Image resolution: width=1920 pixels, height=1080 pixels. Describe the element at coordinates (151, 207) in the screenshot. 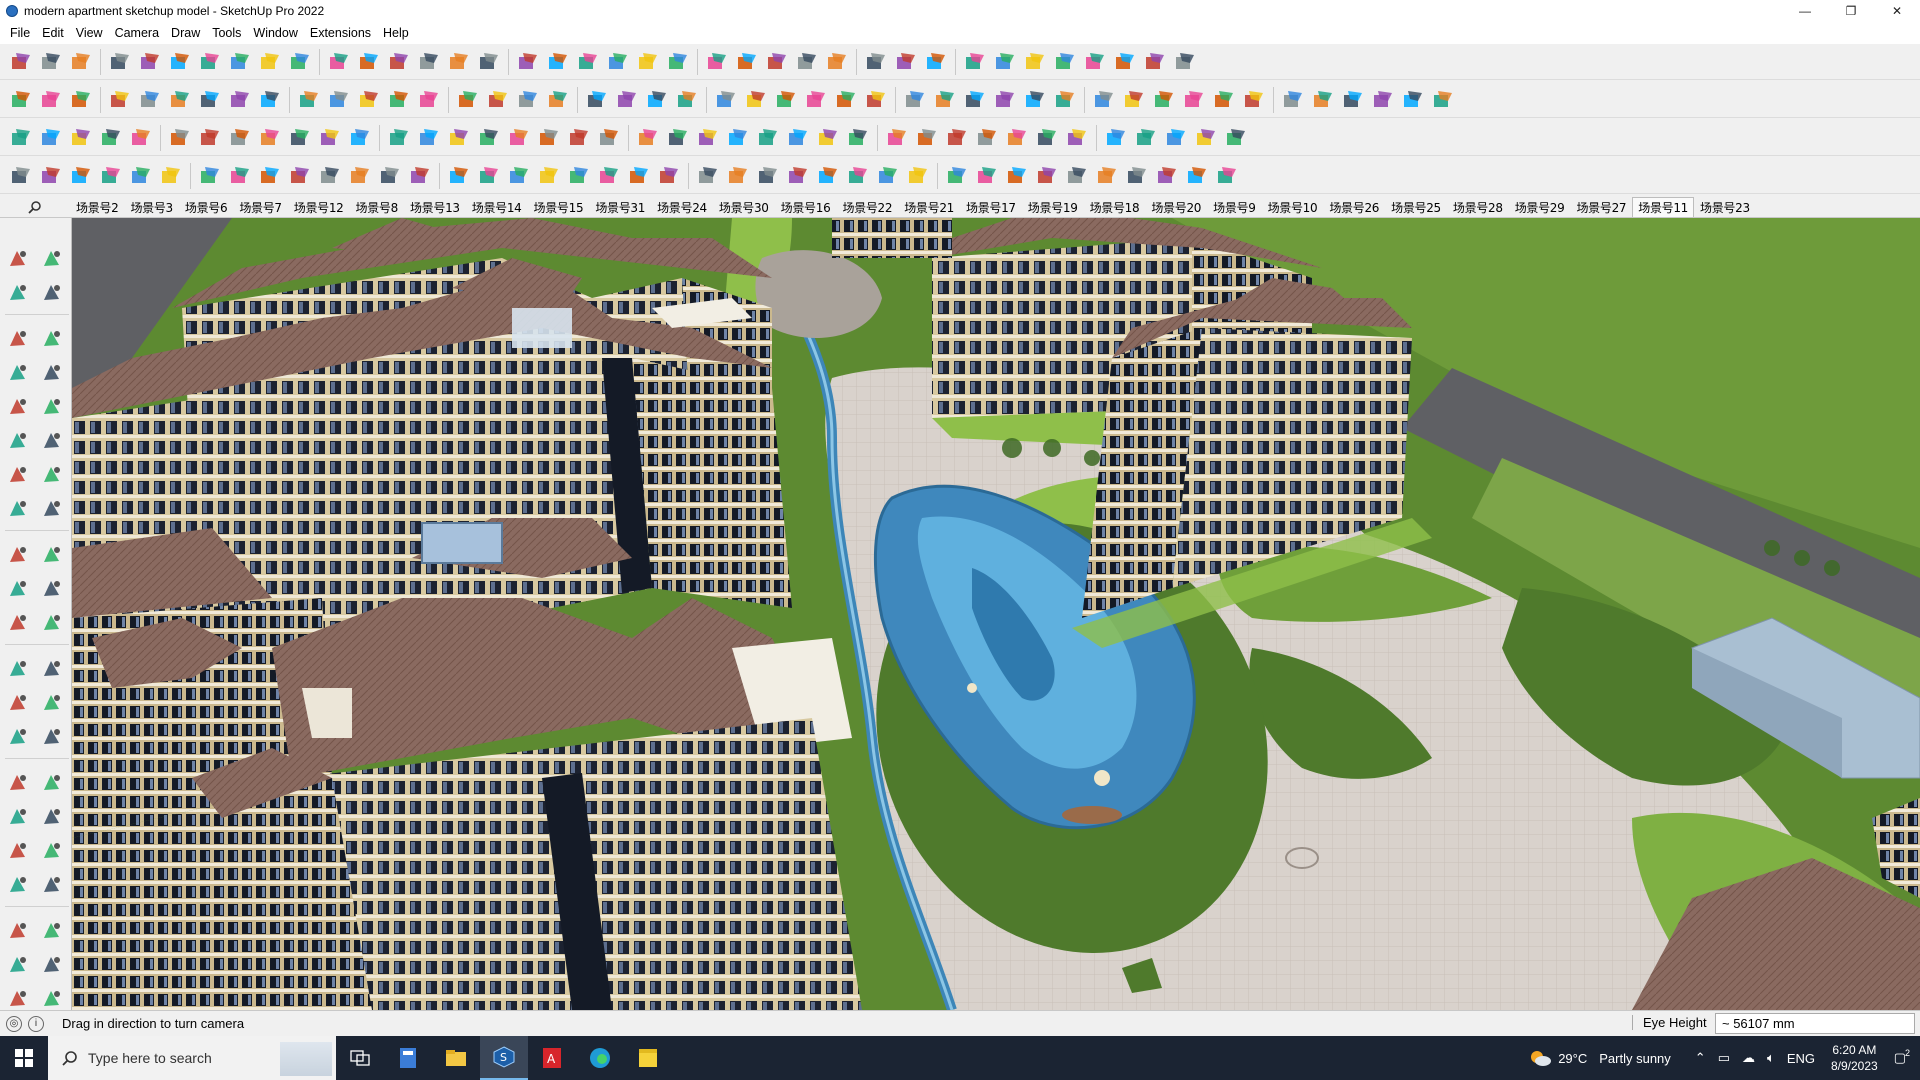

I see `scene-tab: 场景号3` at that location.